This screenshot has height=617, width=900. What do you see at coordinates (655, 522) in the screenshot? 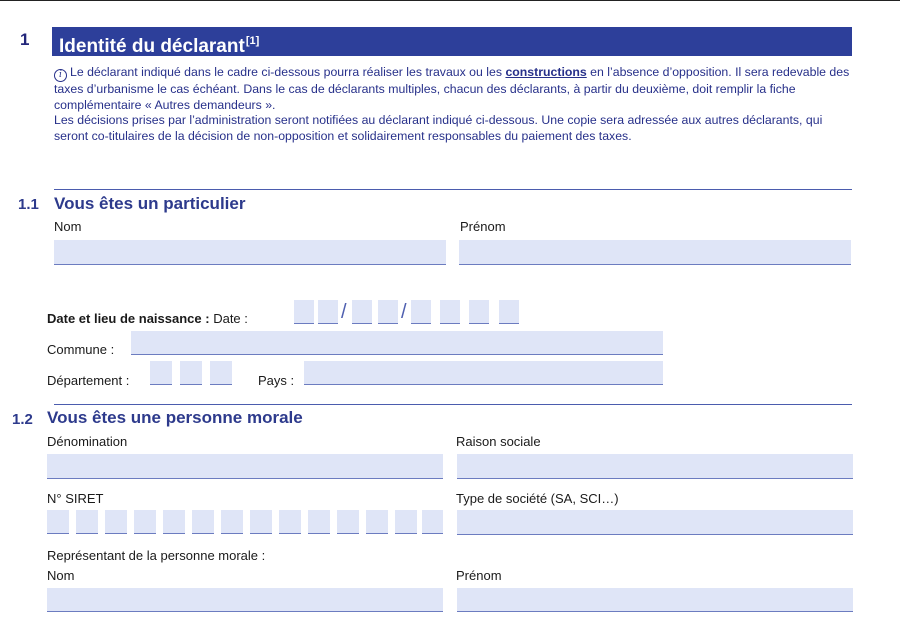
I see `type-societe-field` at bounding box center [655, 522].